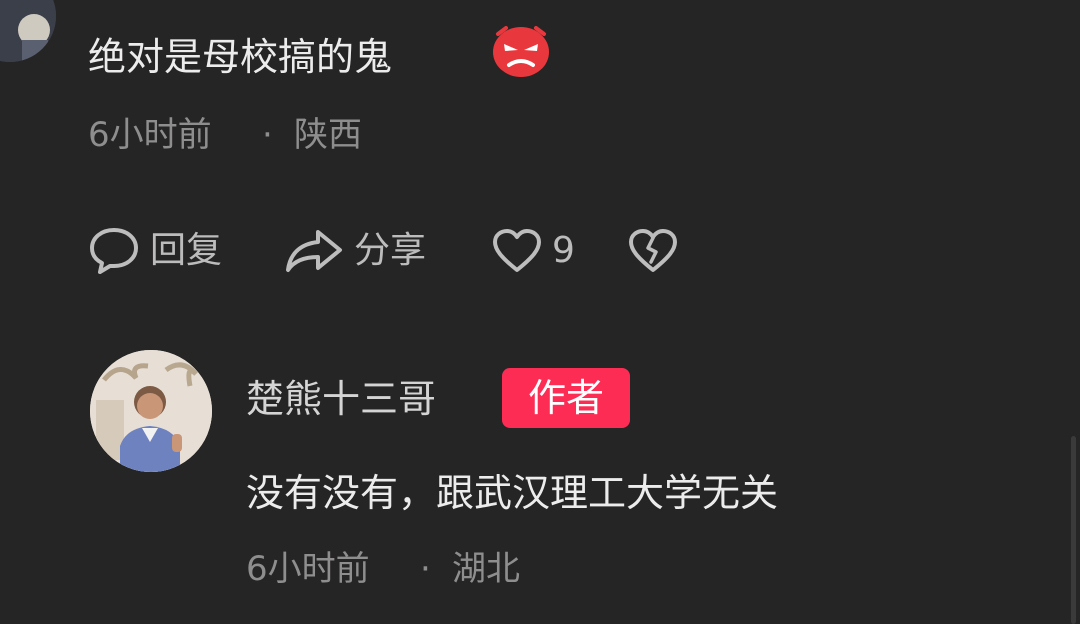  I want to click on commenter-avatar, so click(28, 31).